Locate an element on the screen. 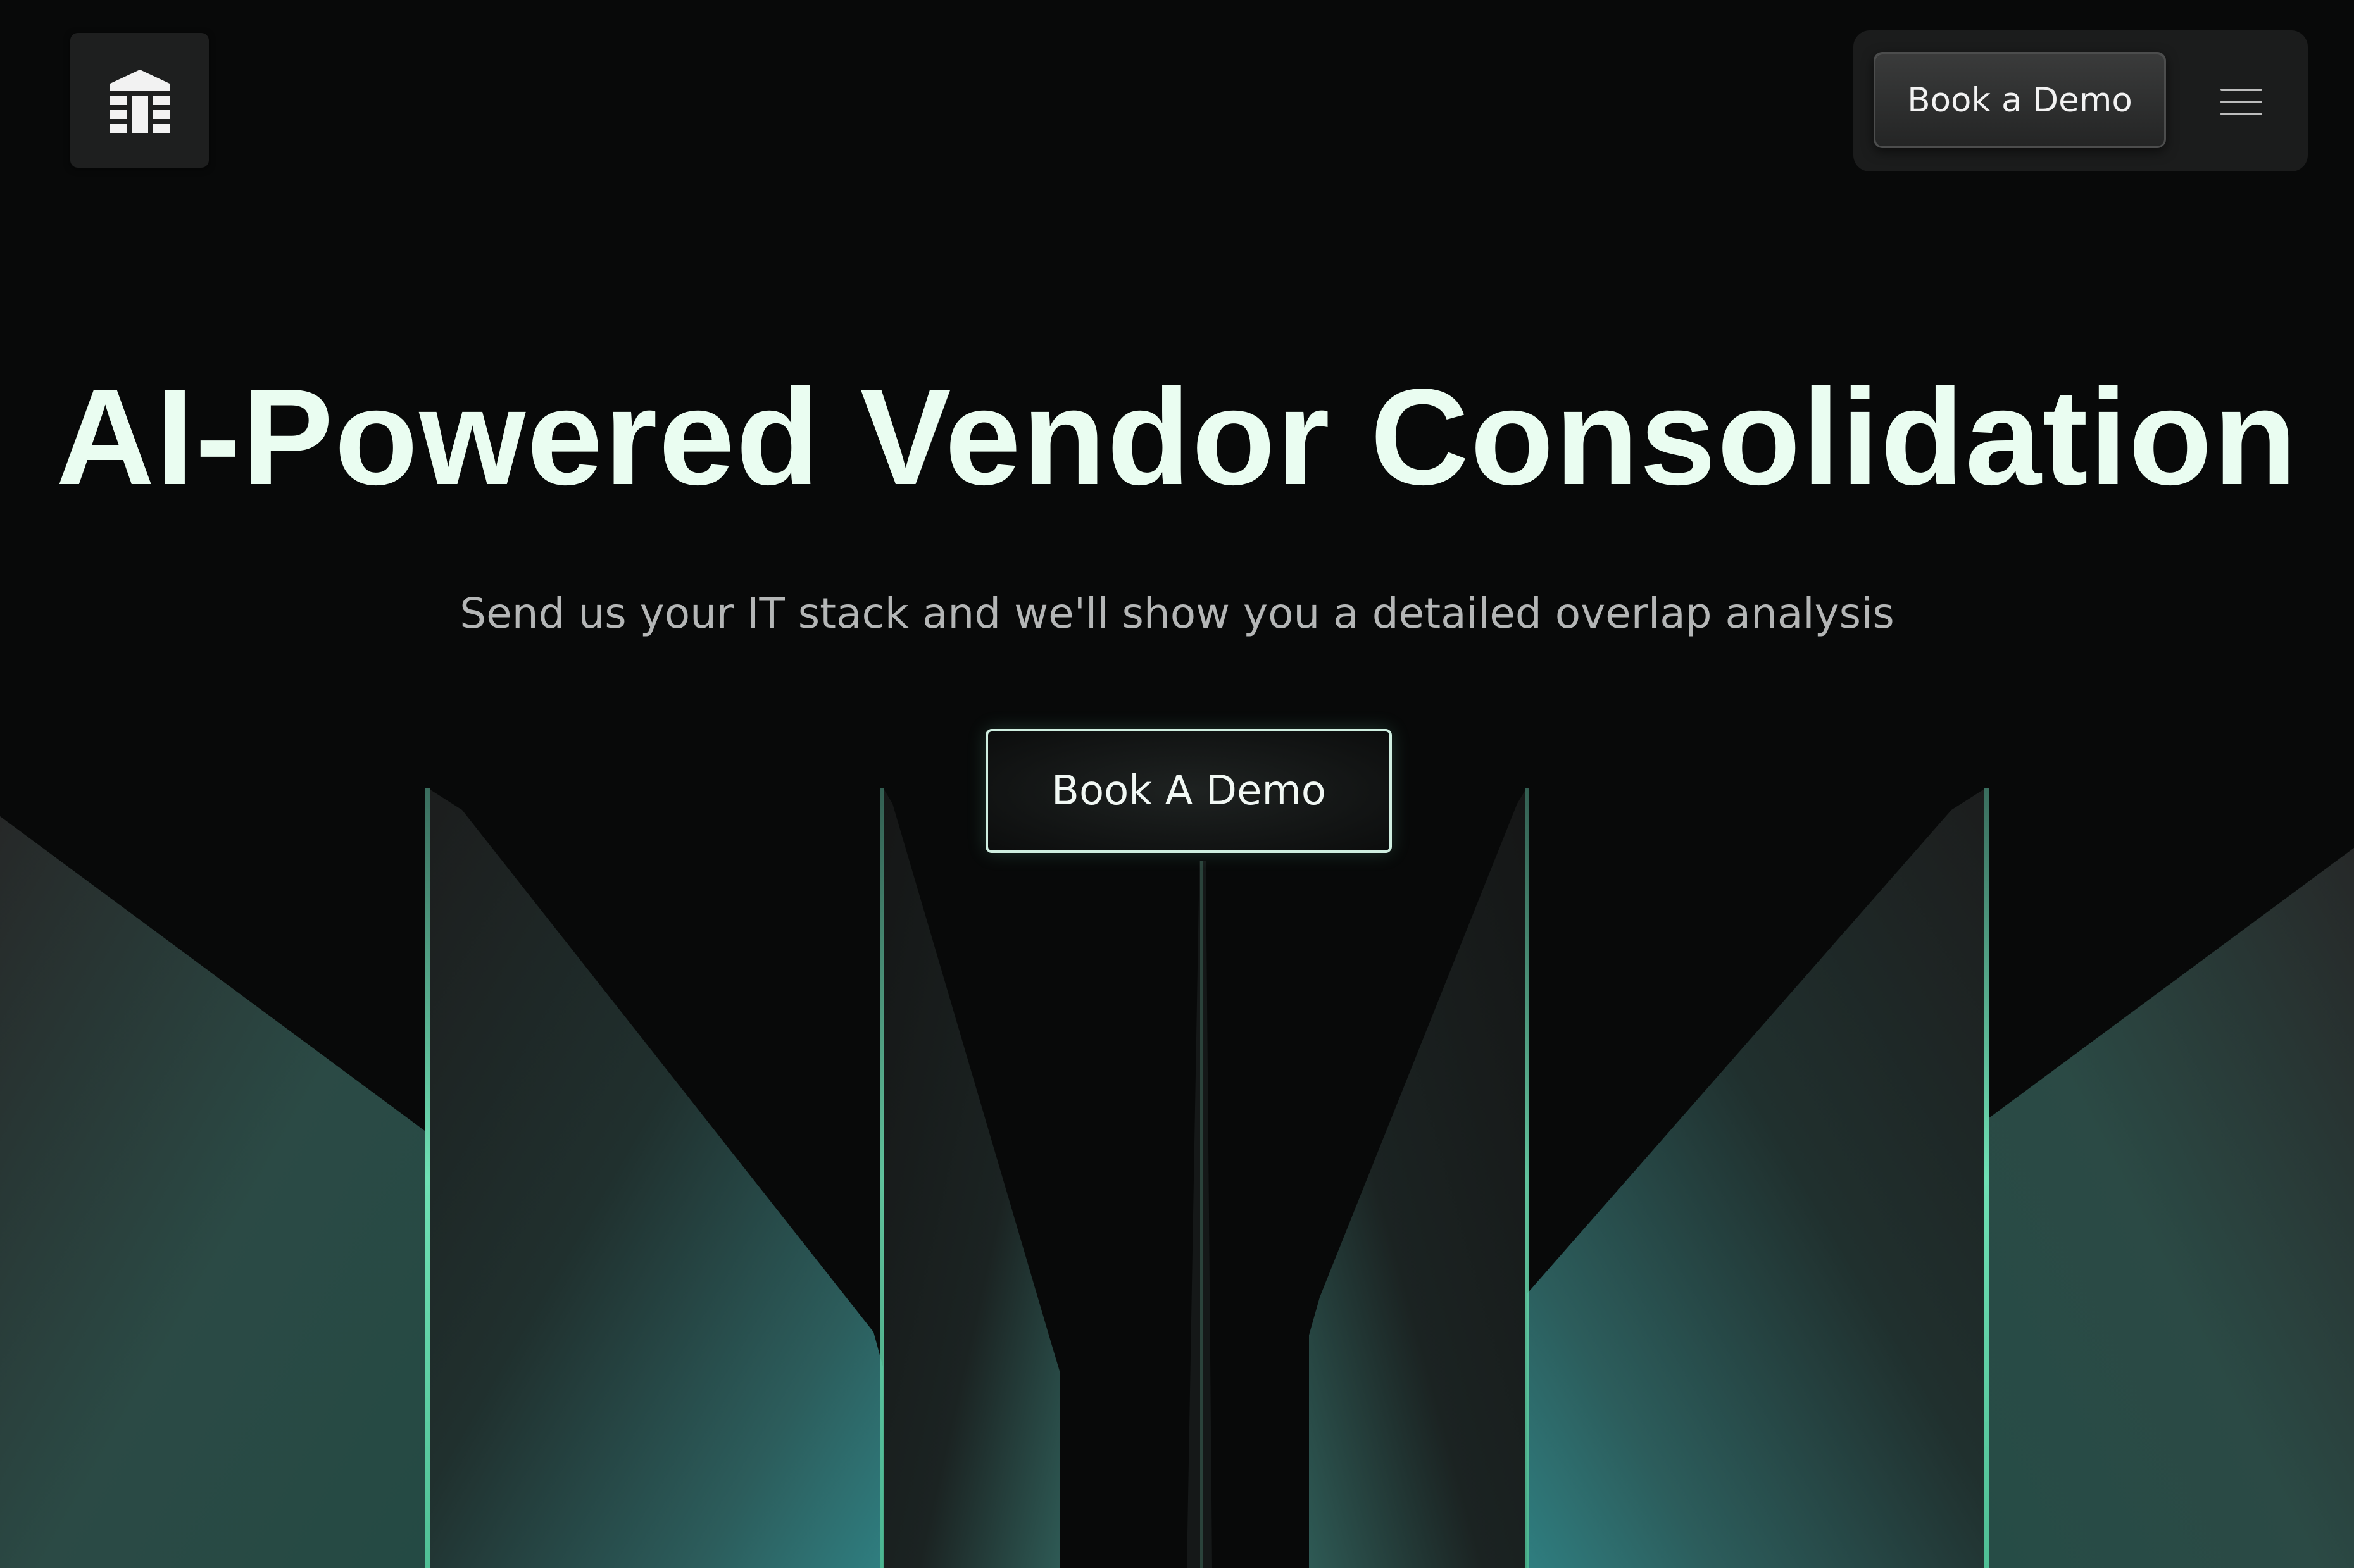 The height and width of the screenshot is (1568, 2354). building-logo-icon is located at coordinates (140, 101).